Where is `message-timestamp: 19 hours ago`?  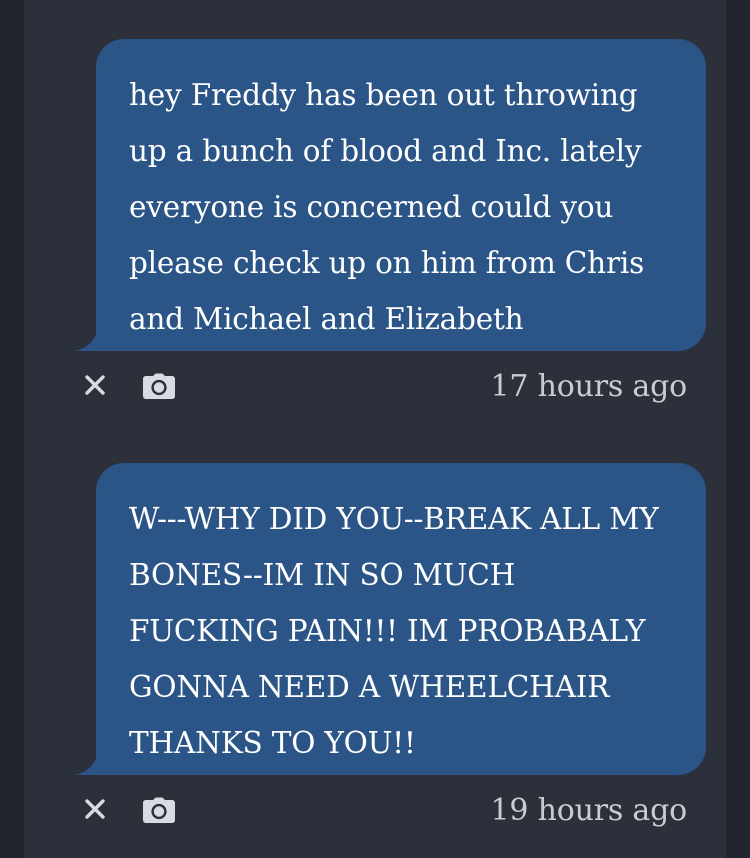
message-timestamp: 19 hours ago is located at coordinates (589, 810).